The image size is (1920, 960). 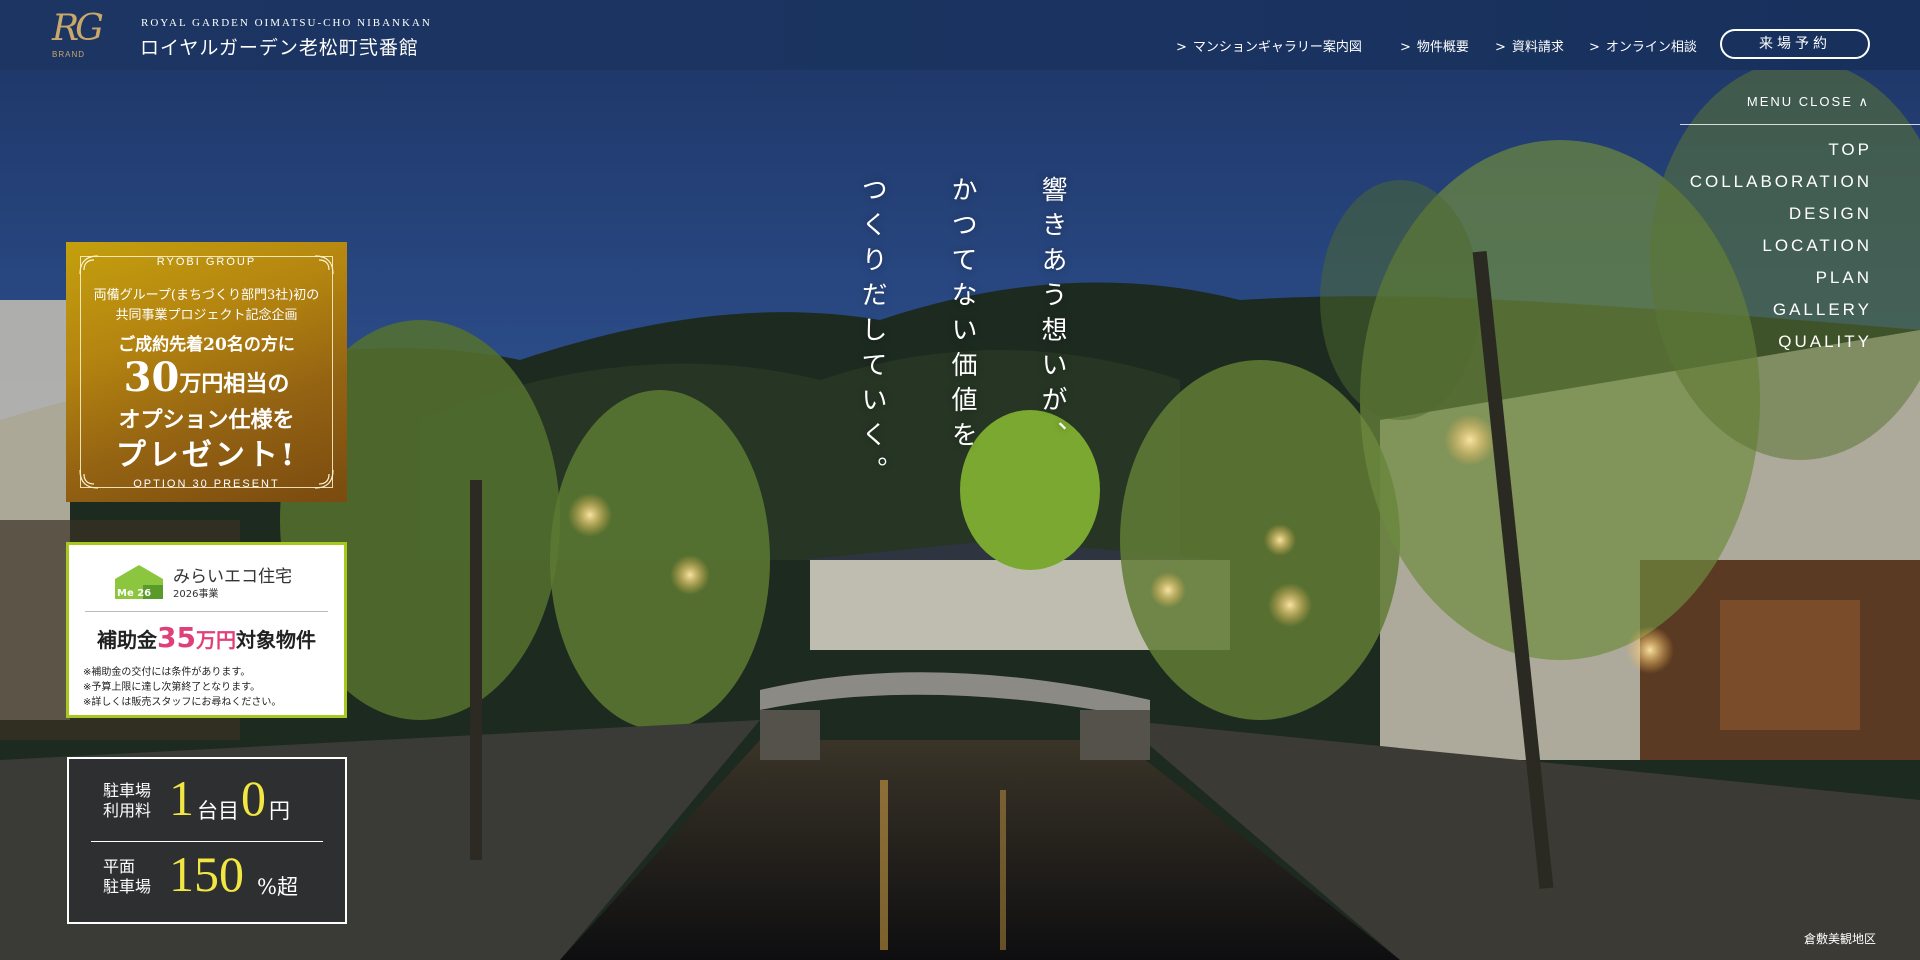 I want to click on eco-amount-unit: 万円, so click(x=215, y=640).